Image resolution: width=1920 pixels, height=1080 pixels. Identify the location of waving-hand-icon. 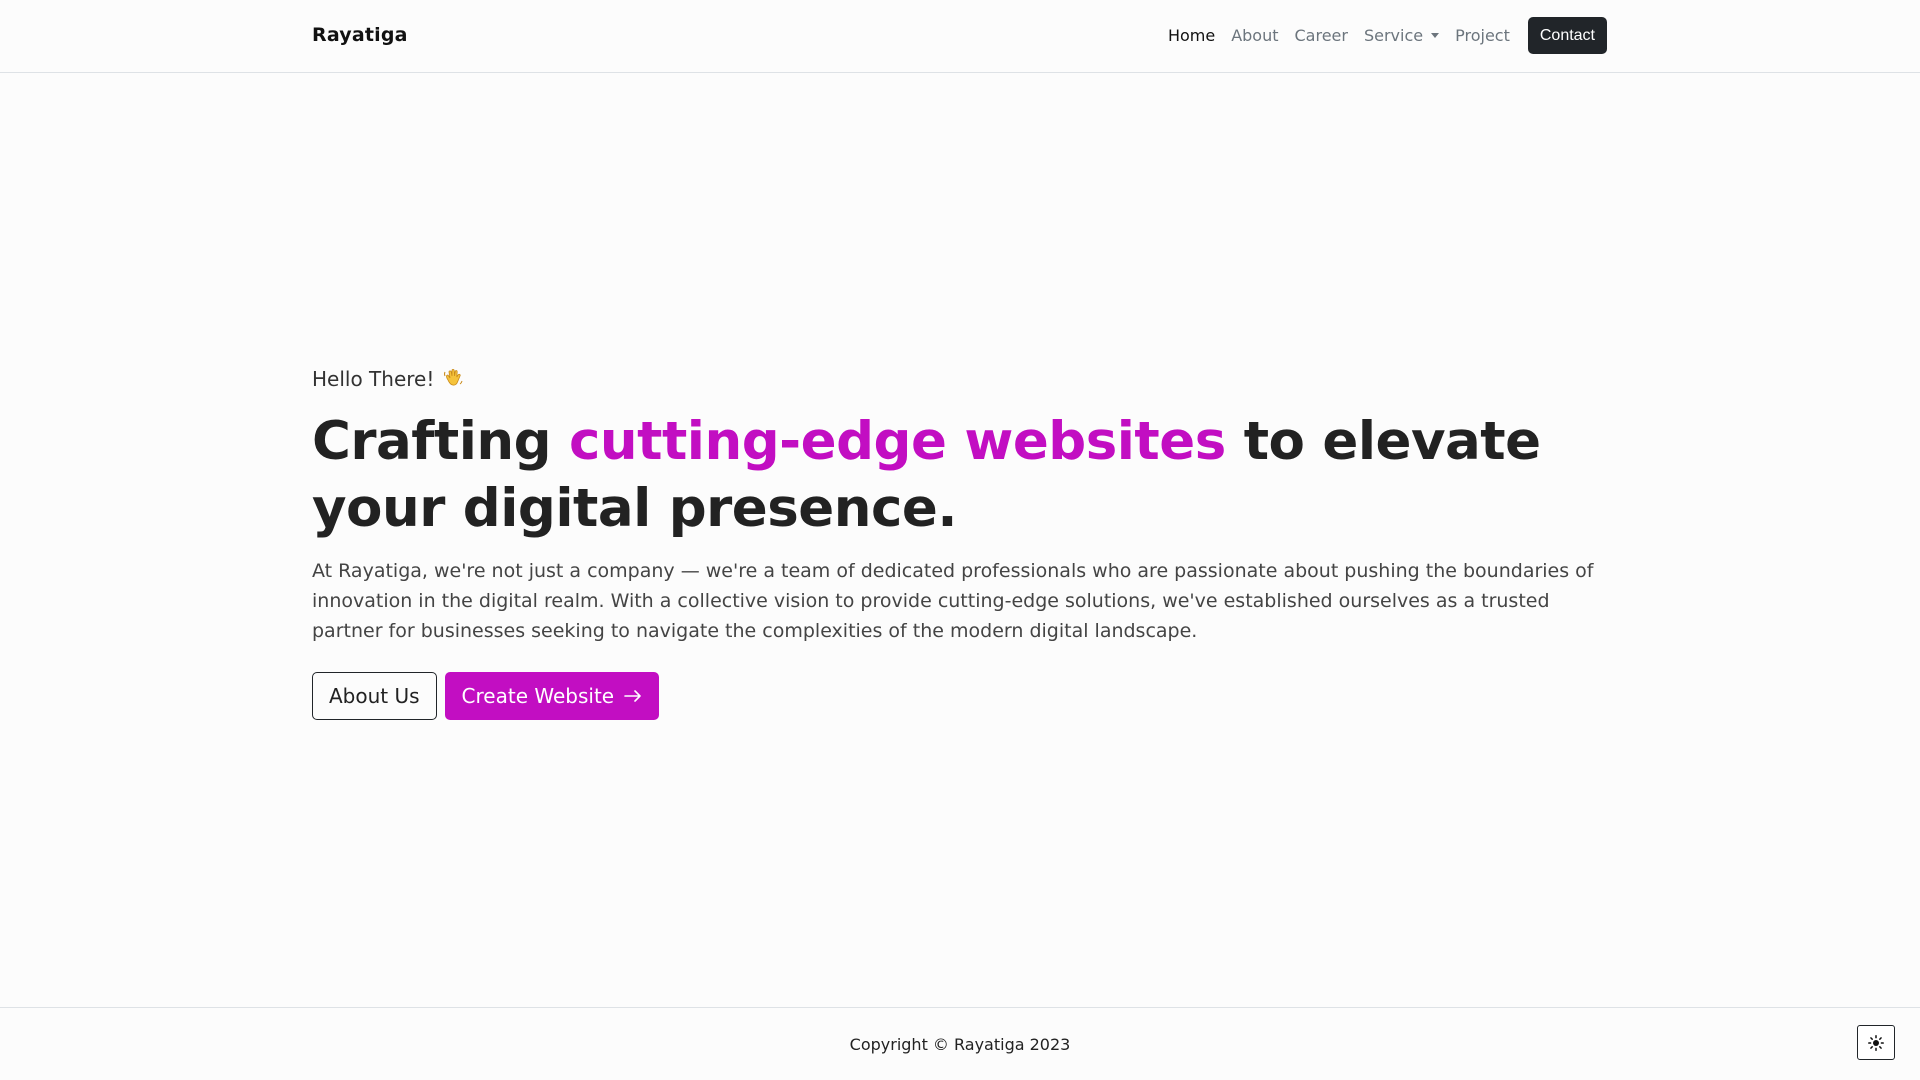
(453, 379).